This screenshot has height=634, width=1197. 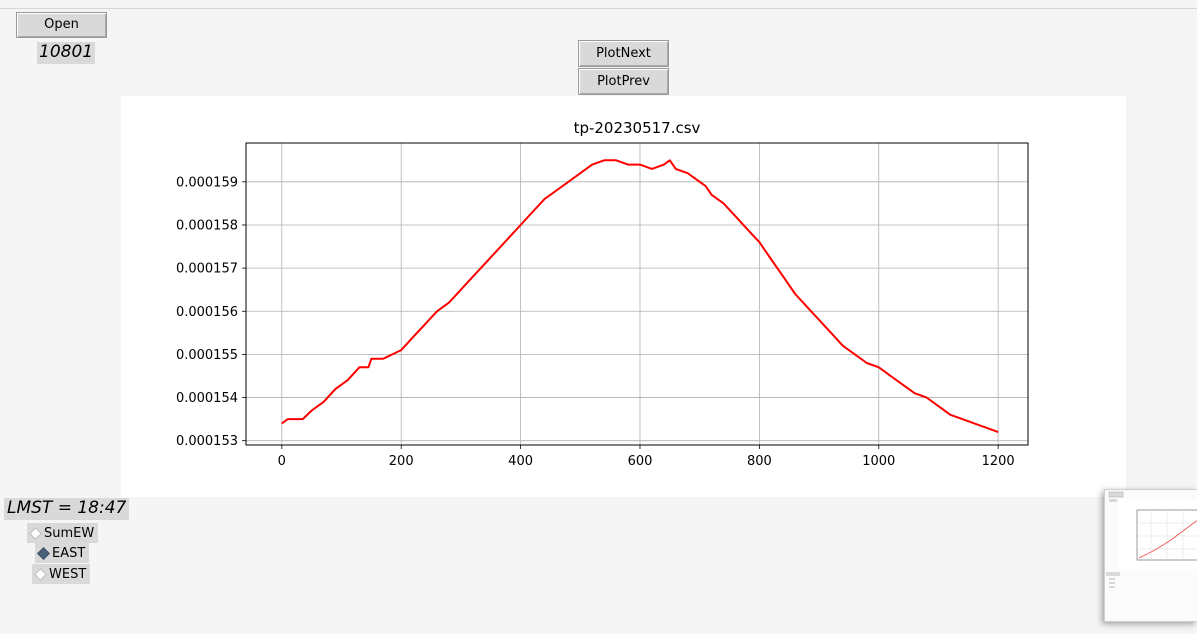 What do you see at coordinates (207, 269) in the screenshot?
I see `y-tick-label: 0.000157` at bounding box center [207, 269].